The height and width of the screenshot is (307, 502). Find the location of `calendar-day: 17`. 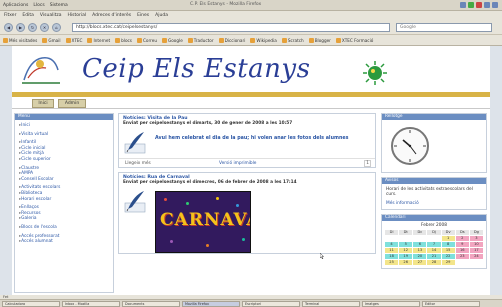

calendar-day: 17 is located at coordinates (476, 250).